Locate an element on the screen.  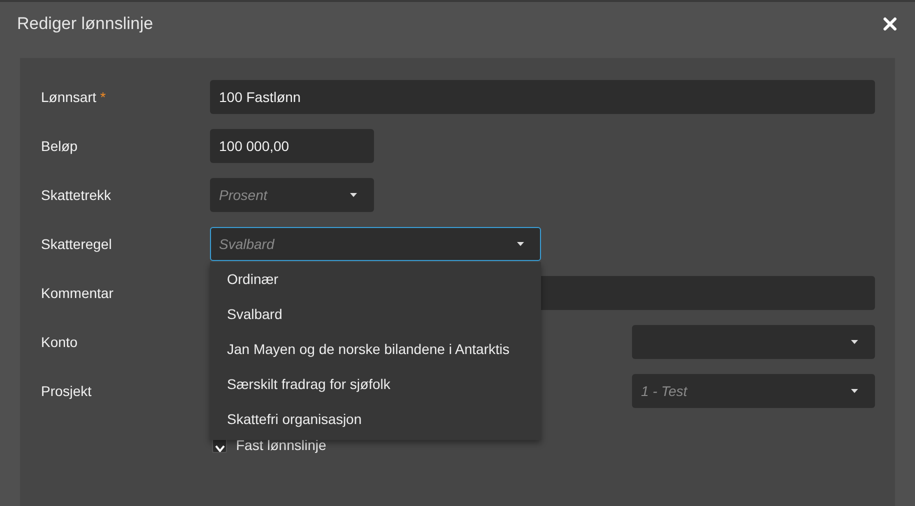
dropdown-field: Prosent is located at coordinates (292, 195).